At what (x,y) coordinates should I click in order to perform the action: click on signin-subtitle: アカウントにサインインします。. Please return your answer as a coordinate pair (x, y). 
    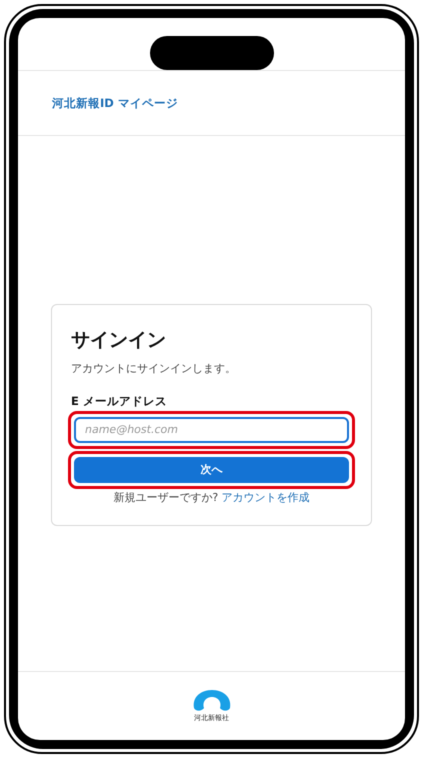
    Looking at the image, I should click on (154, 368).